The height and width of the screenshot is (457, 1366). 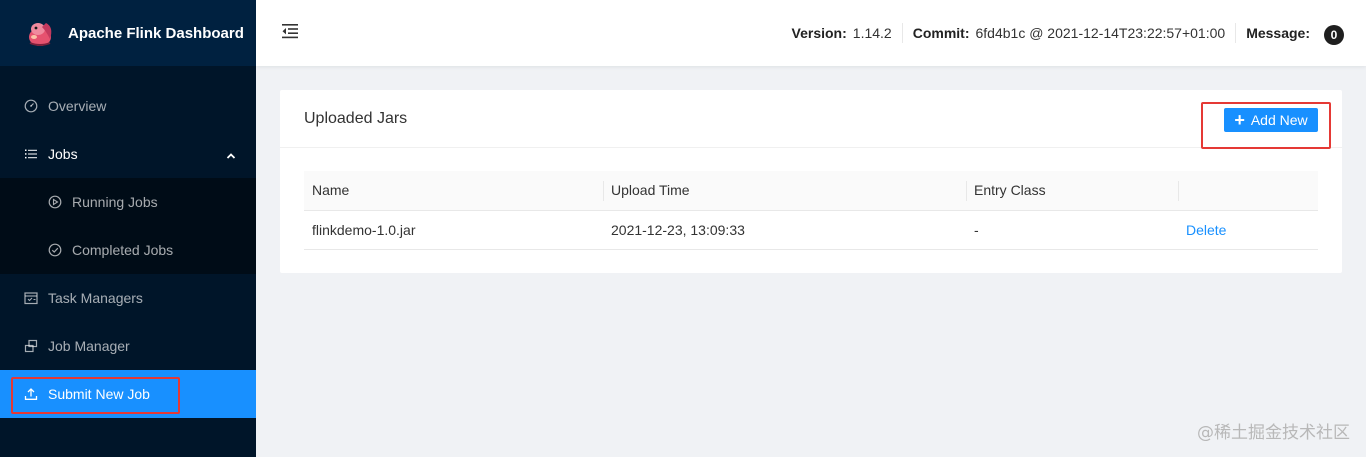 What do you see at coordinates (128, 106) in the screenshot?
I see `sidebar-item-overview: Overview` at bounding box center [128, 106].